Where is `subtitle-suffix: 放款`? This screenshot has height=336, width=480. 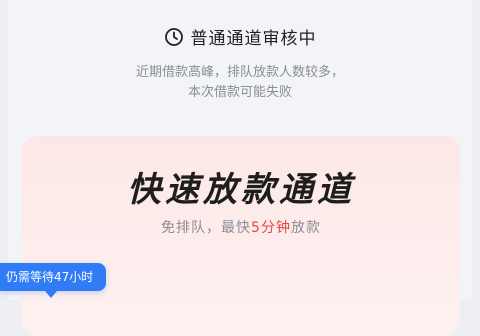 subtitle-suffix: 放款 is located at coordinates (305, 228).